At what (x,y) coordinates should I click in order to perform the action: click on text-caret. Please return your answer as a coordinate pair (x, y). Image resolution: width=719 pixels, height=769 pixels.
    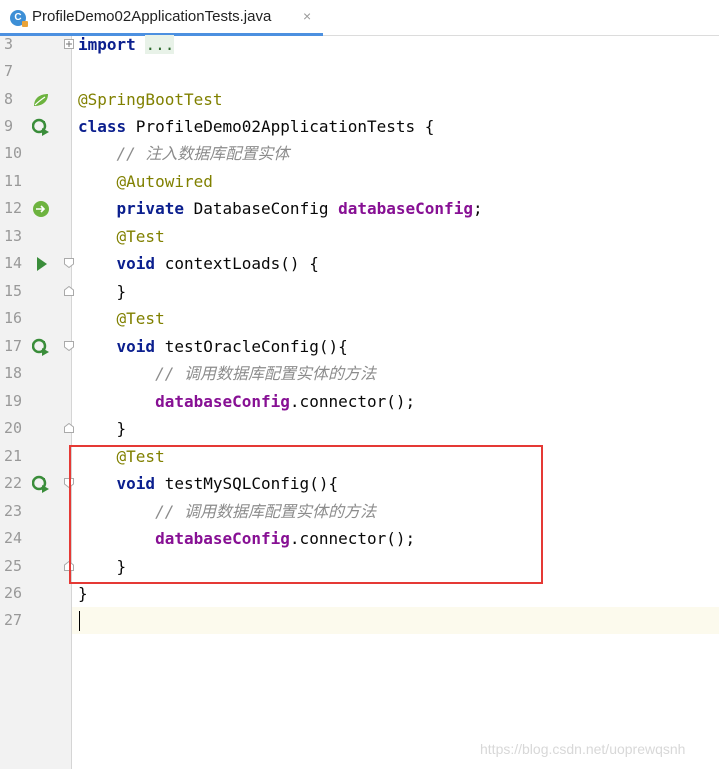
    Looking at the image, I should click on (79, 621).